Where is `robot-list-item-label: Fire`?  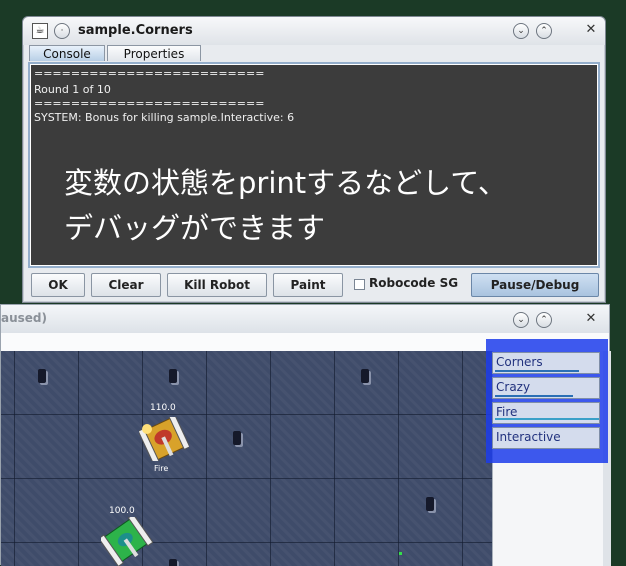
robot-list-item-label: Fire is located at coordinates (507, 412).